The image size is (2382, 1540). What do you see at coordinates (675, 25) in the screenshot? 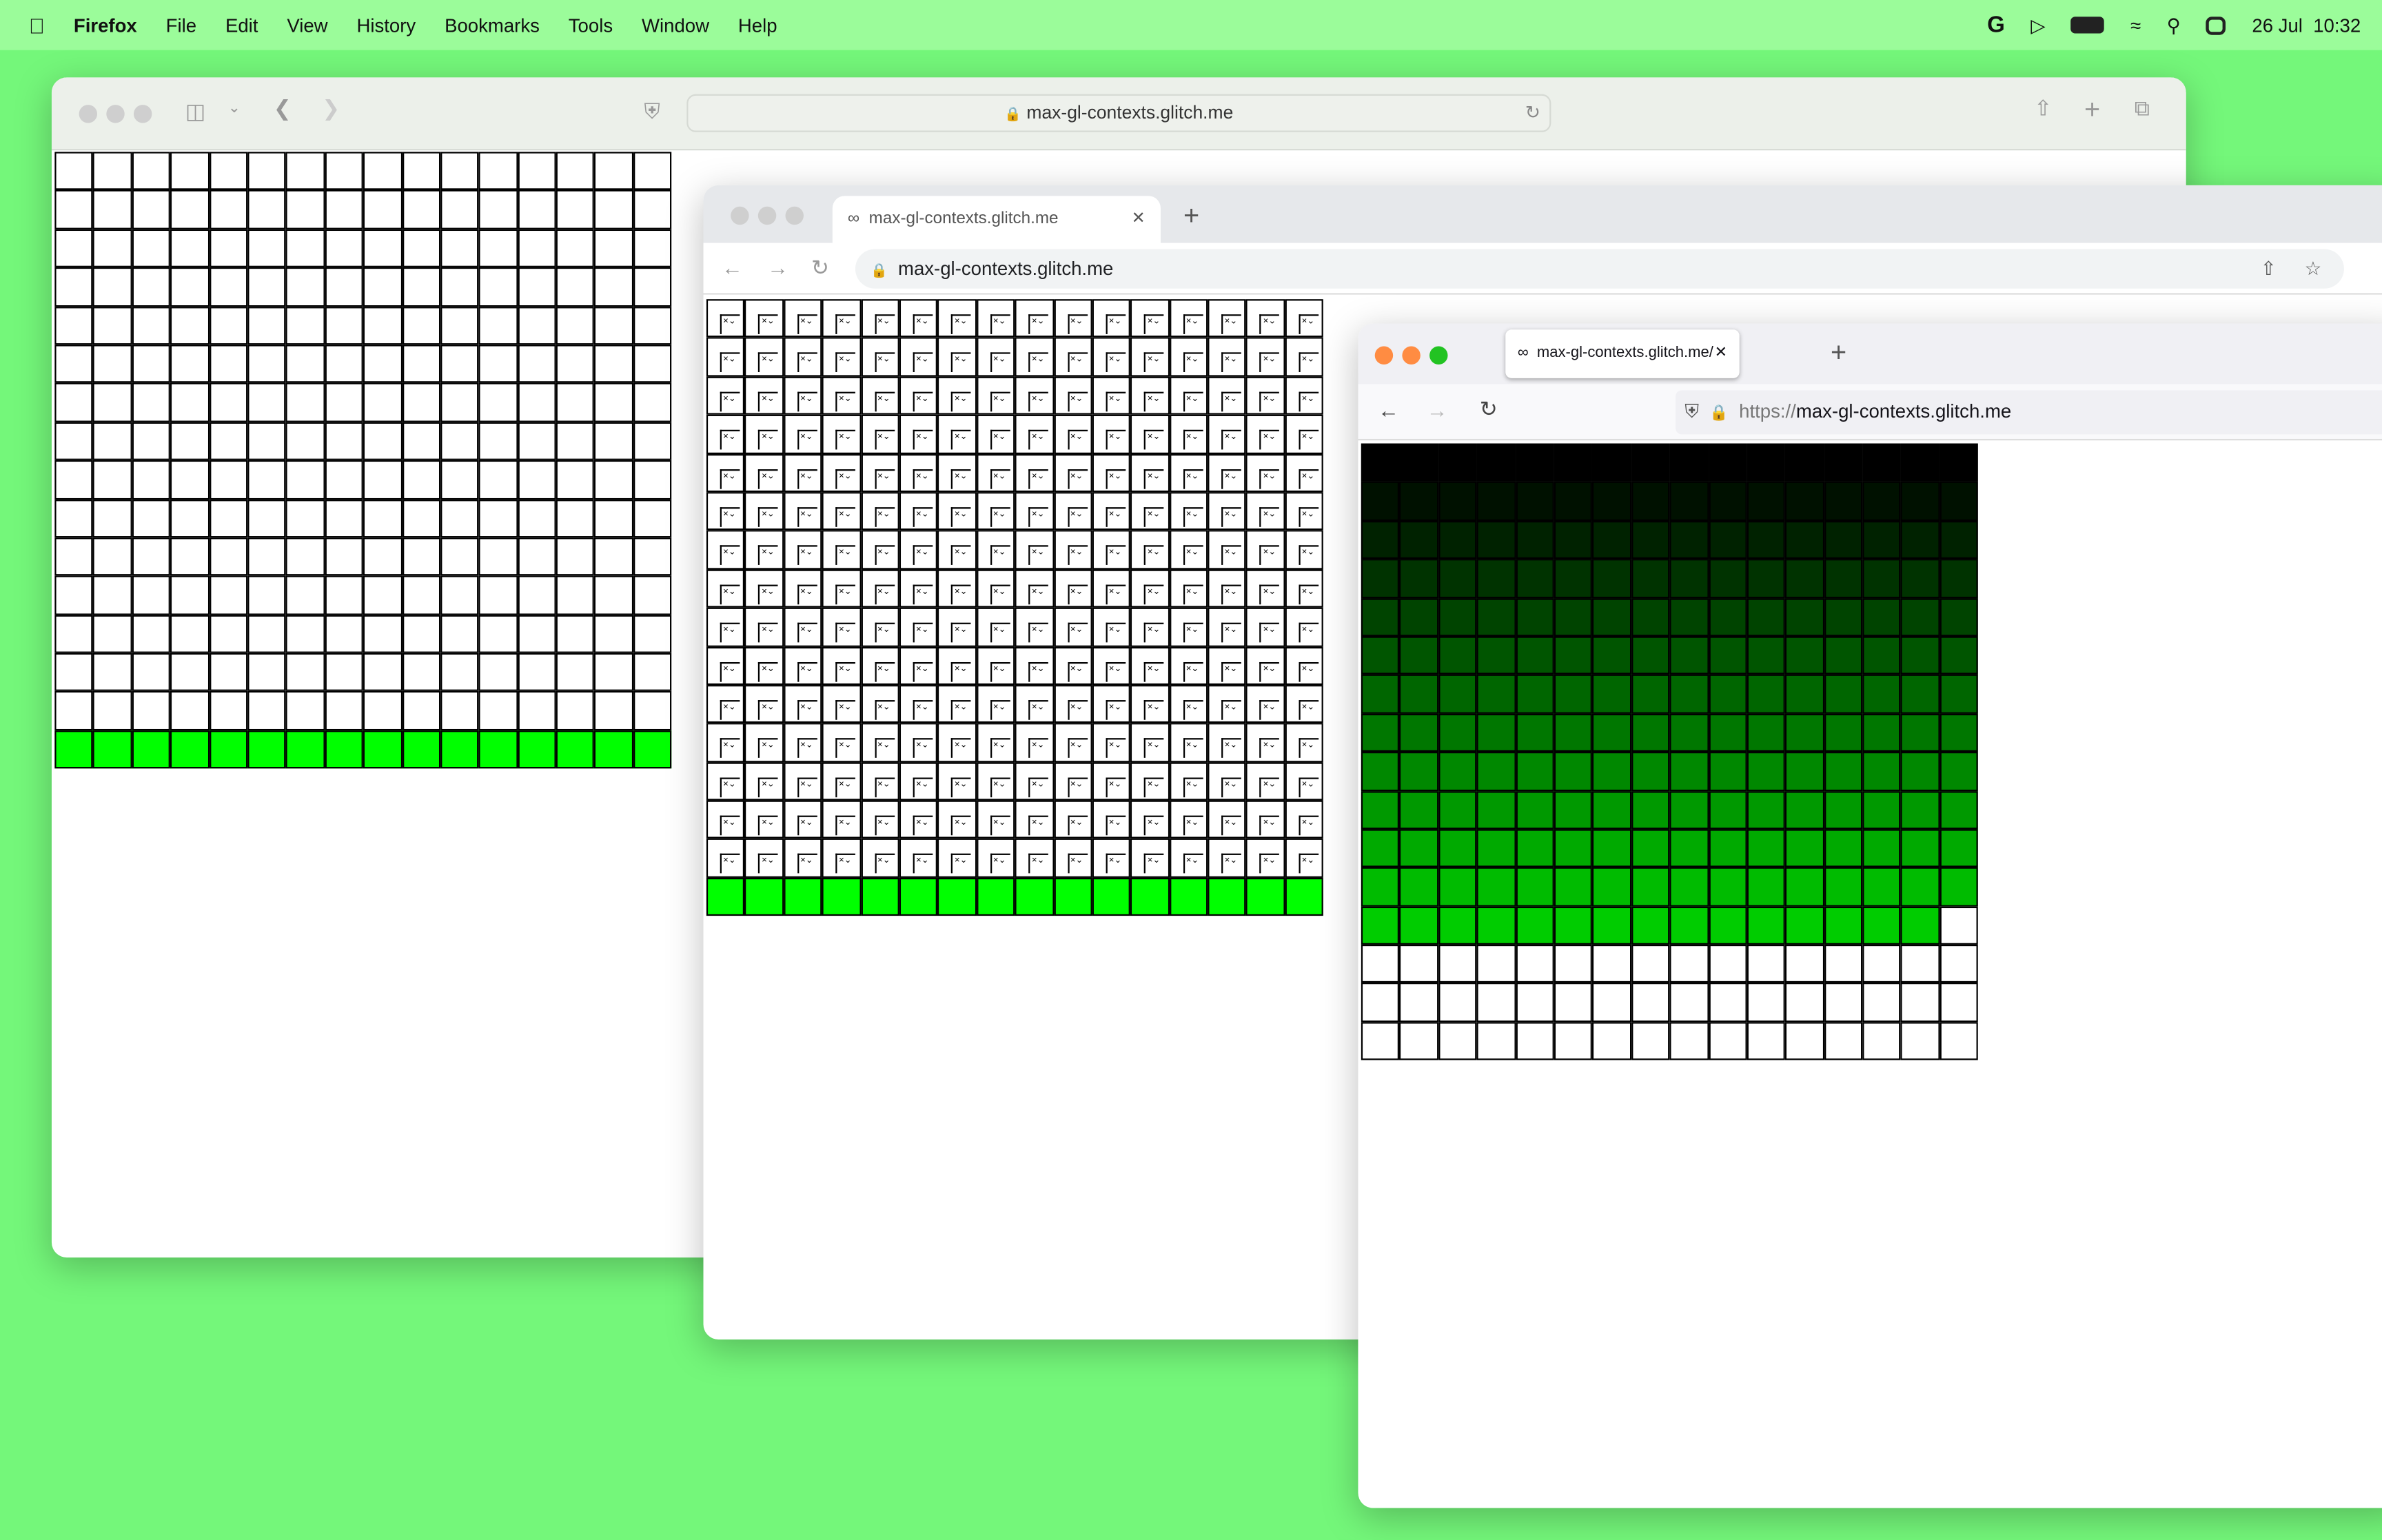
I see `menu-window: Window` at bounding box center [675, 25].